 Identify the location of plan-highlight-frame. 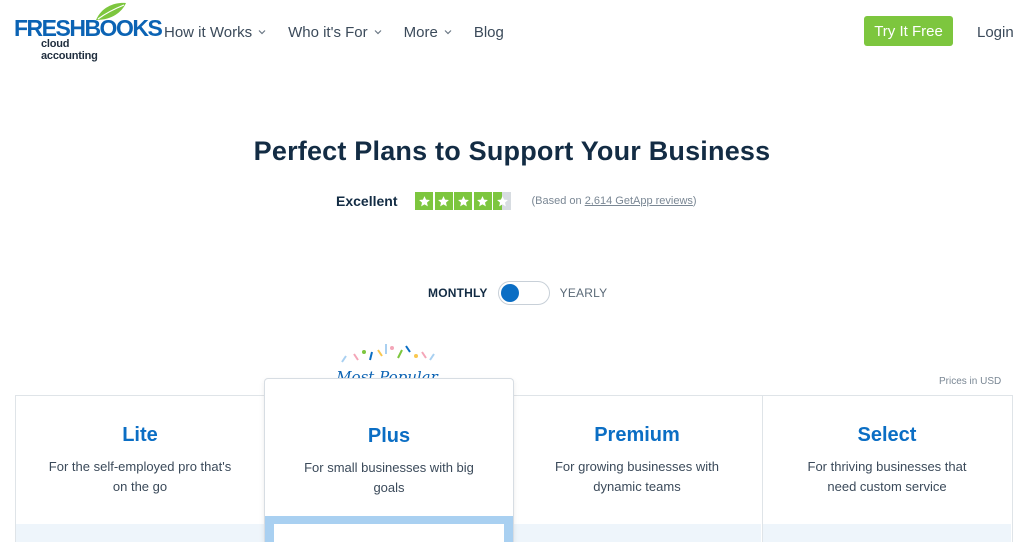
(389, 529).